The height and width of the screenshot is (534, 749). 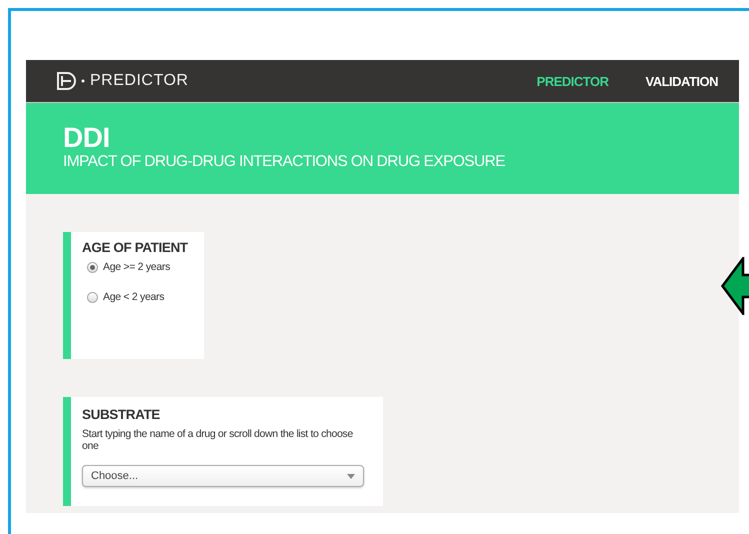 I want to click on page-subtitle: IMPACT OF DRUG-DRUG INTERACTIONS ON DRUG EXPOSURE, so click(x=284, y=162).